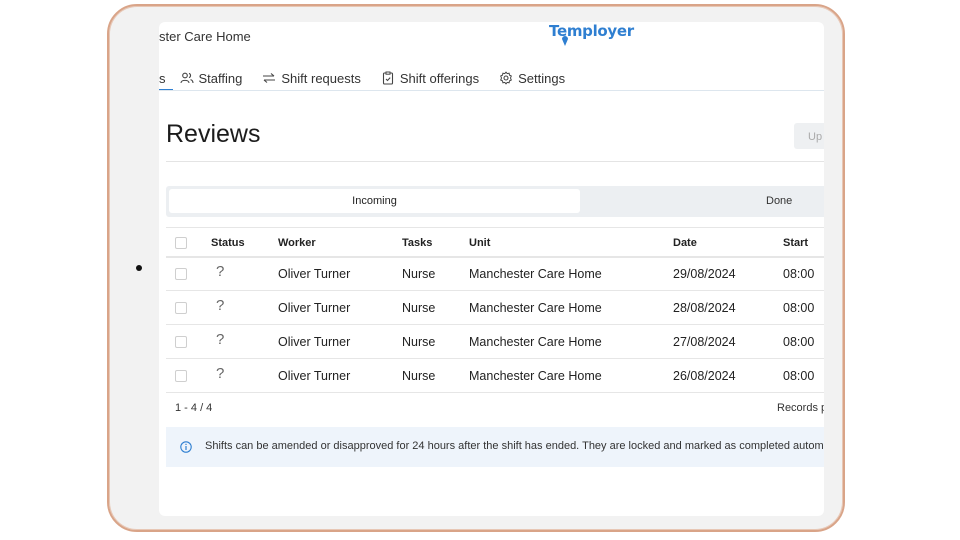 Image resolution: width=960 pixels, height=540 pixels. I want to click on review-filter-toggle: Incoming Done, so click(495, 201).